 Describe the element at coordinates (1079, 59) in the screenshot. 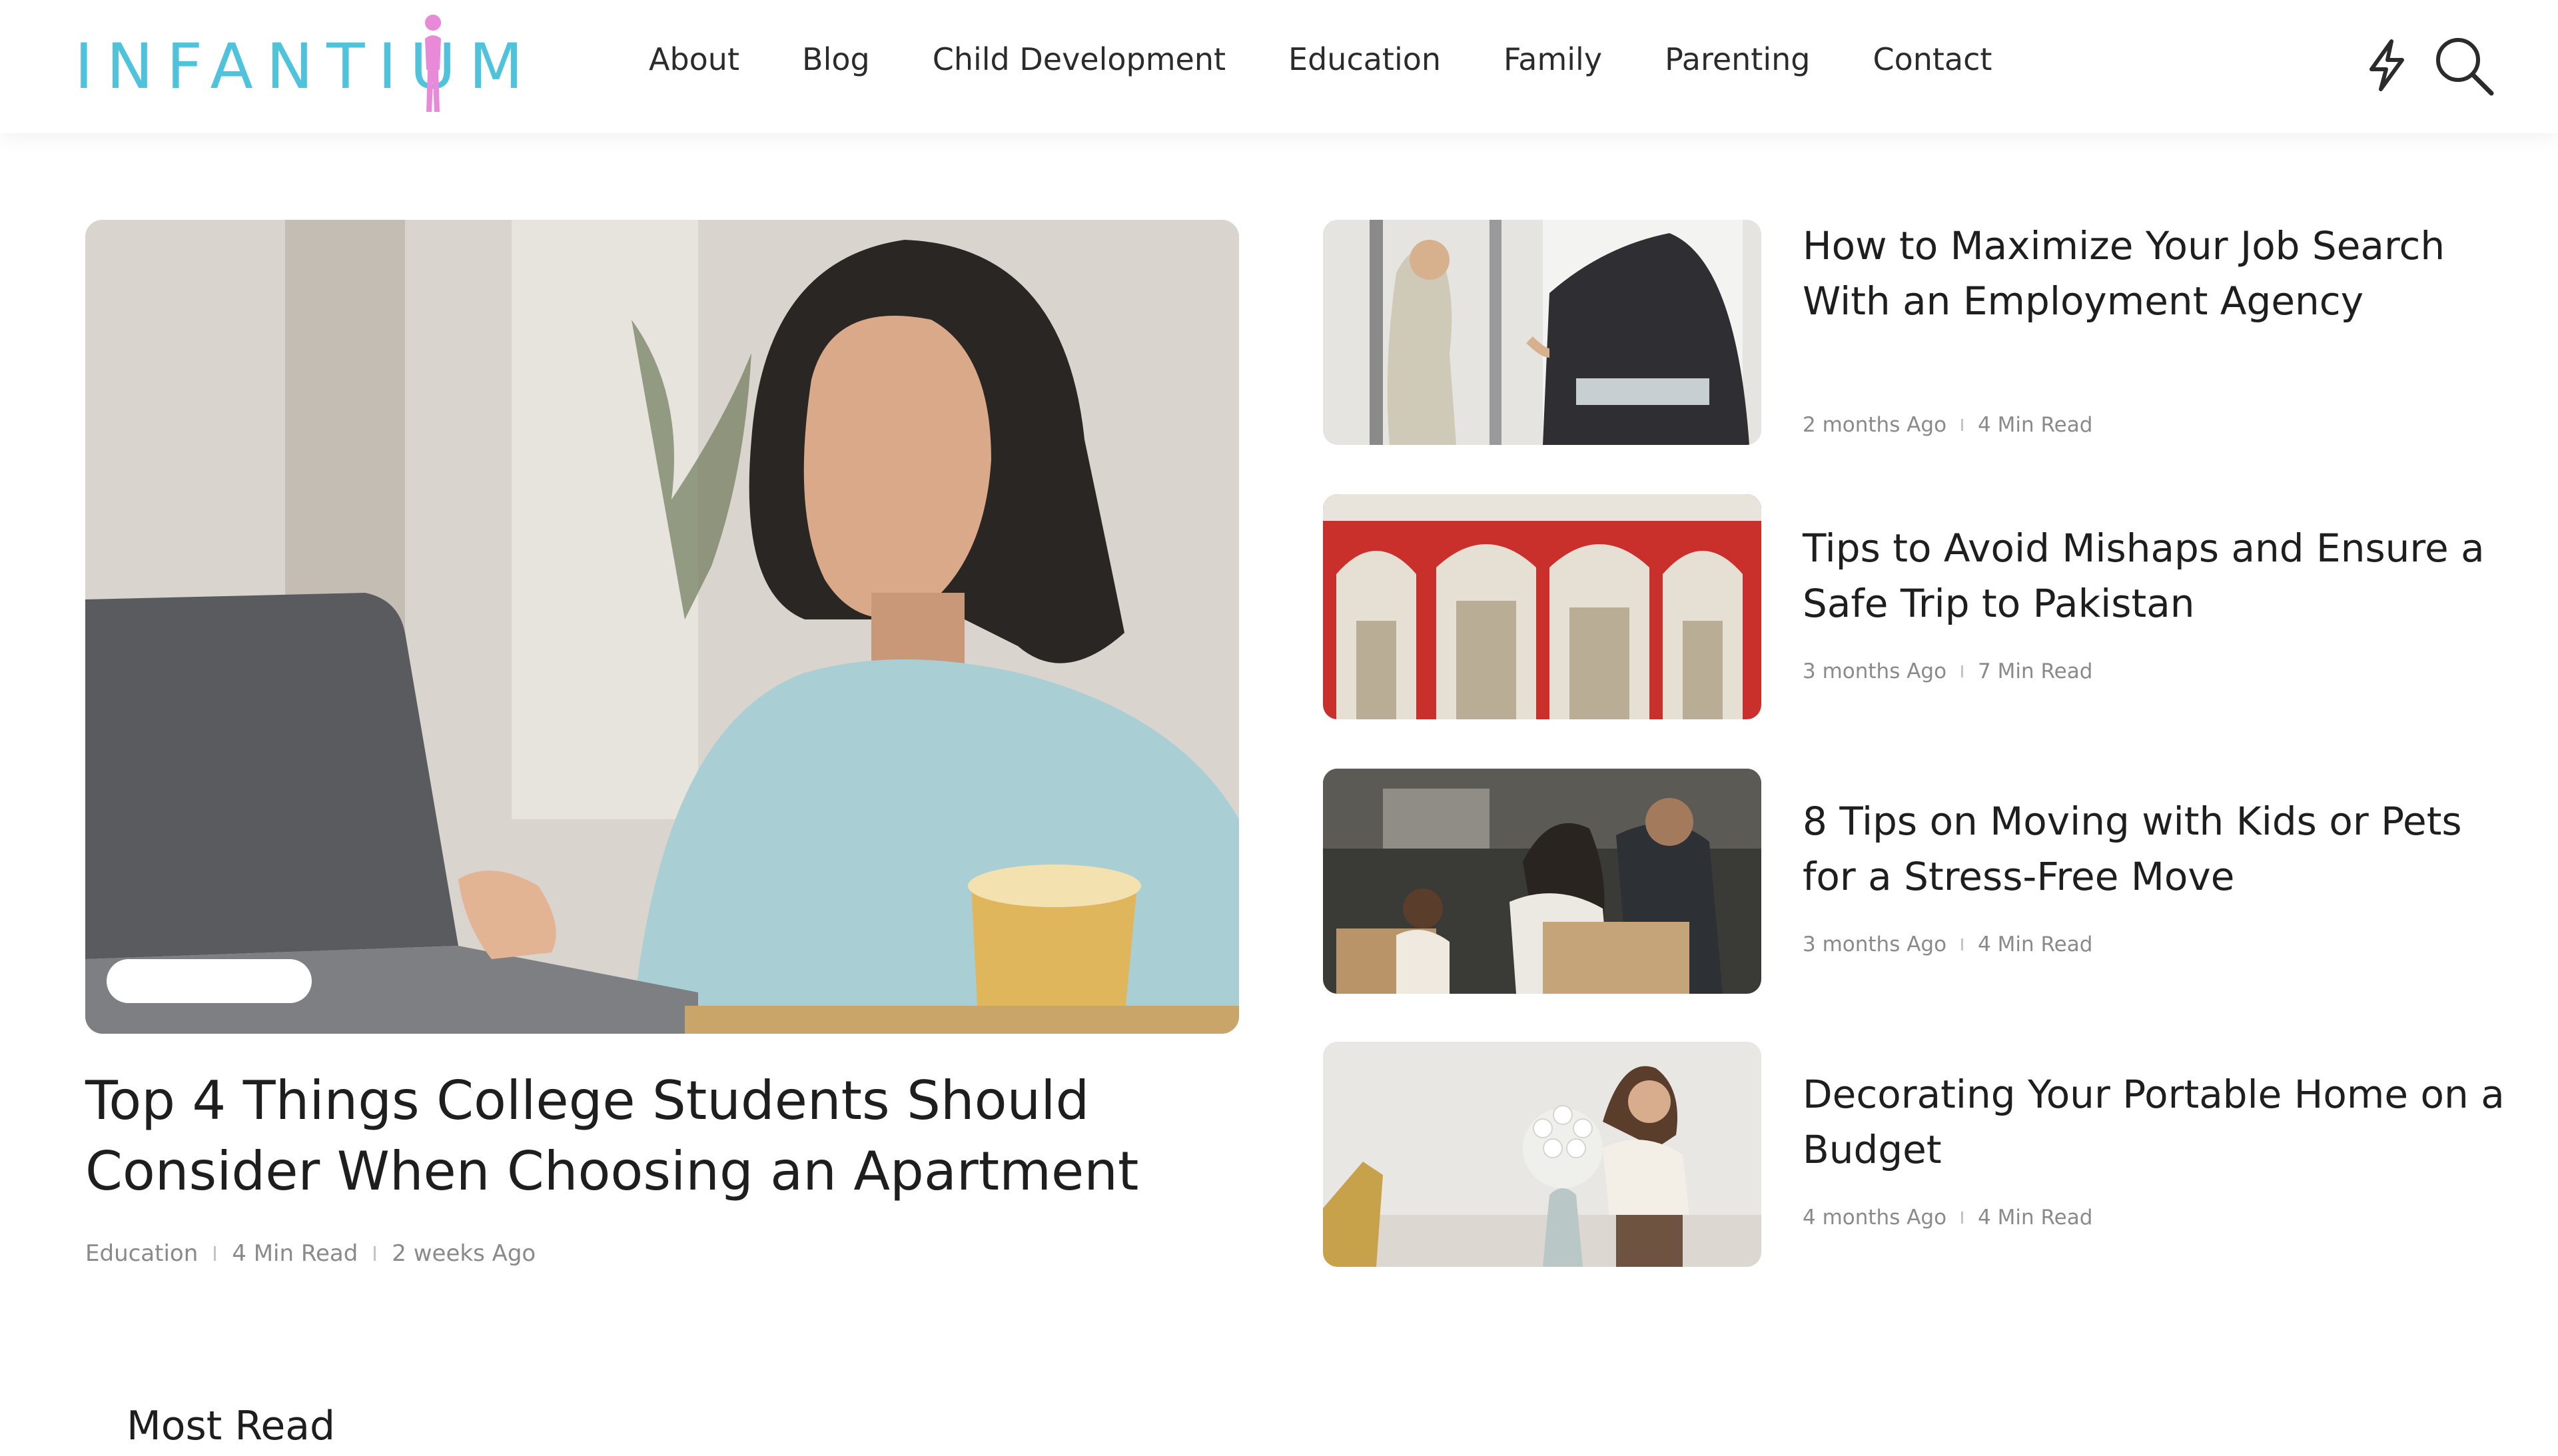

I see `nav-child-development: Child Development` at that location.